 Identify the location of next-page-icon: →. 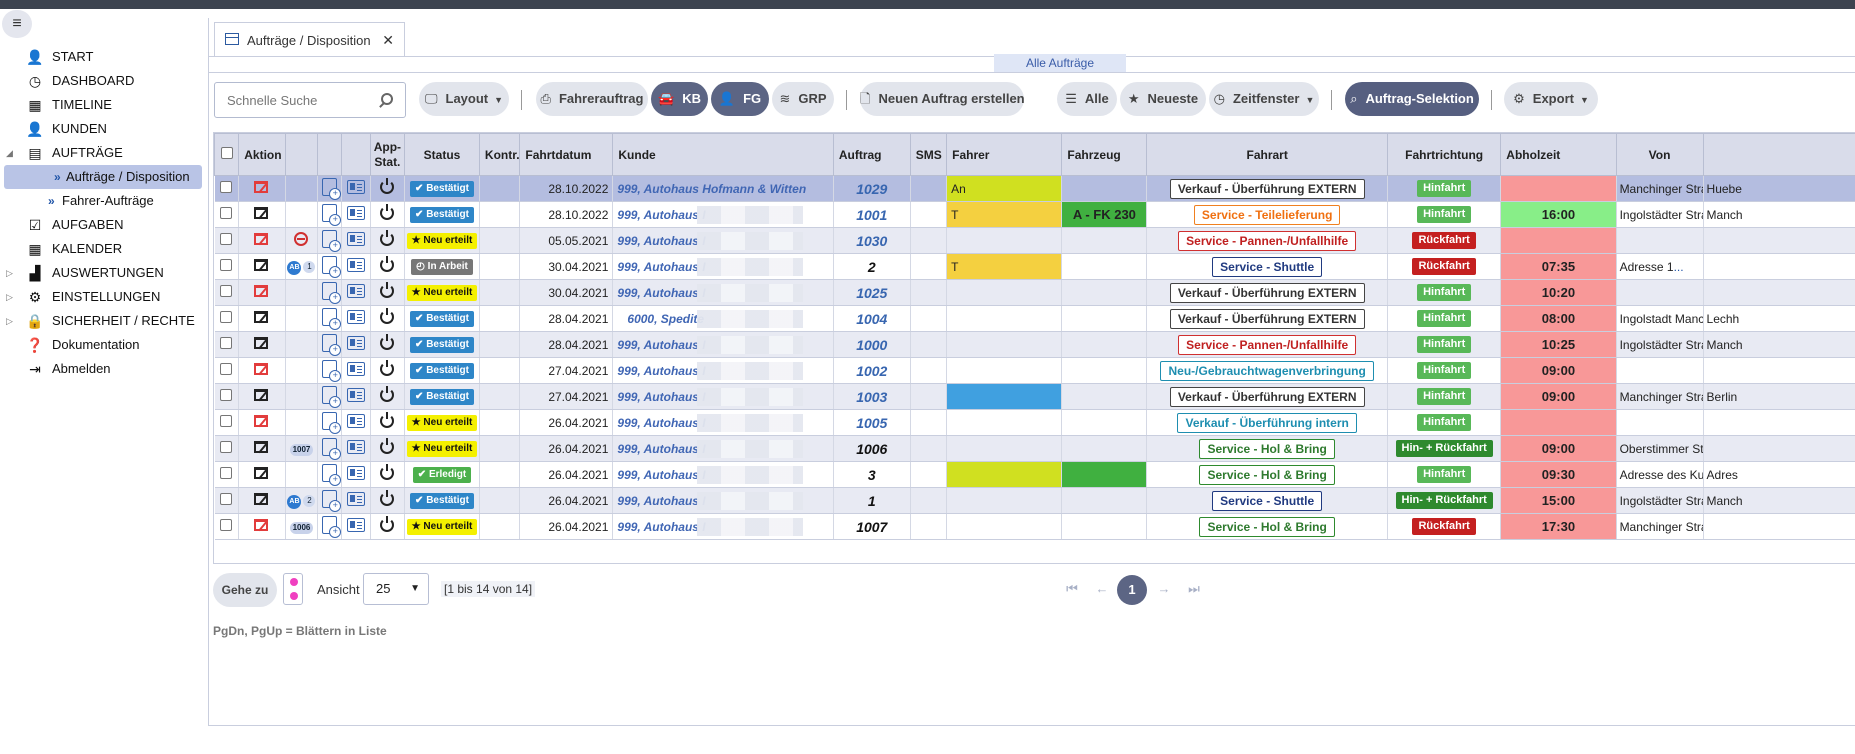
(1164, 589).